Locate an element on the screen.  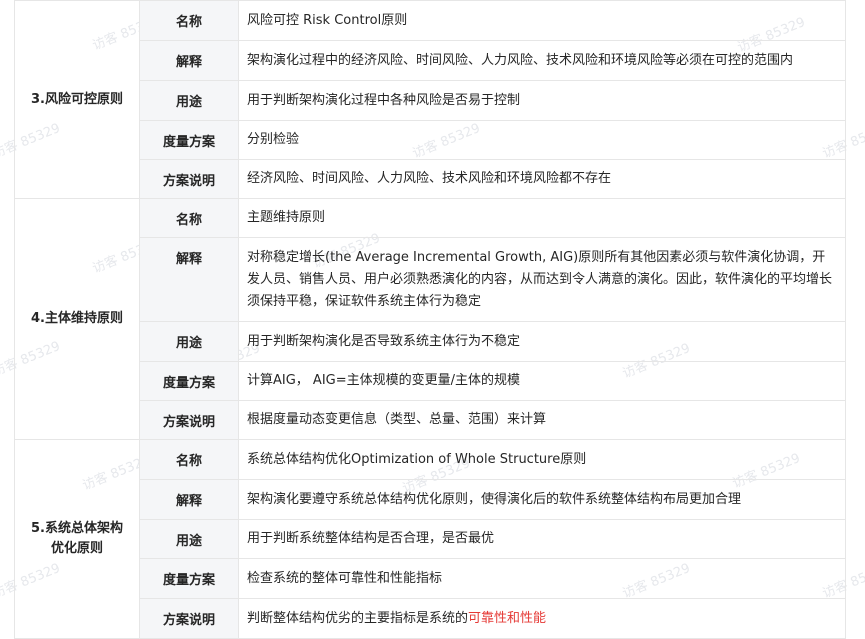
value-text: 判断整体结构优劣的主要指标是系统的 is located at coordinates (358, 618).